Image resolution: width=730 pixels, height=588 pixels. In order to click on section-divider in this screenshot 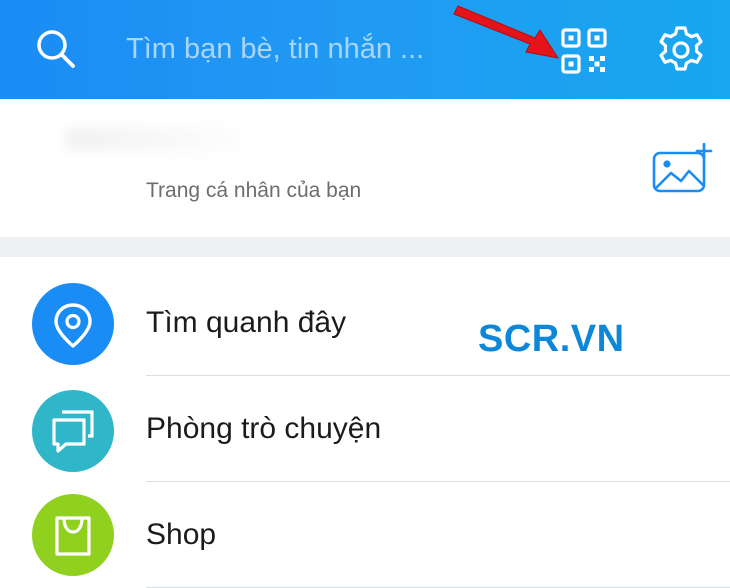, I will do `click(365, 247)`.